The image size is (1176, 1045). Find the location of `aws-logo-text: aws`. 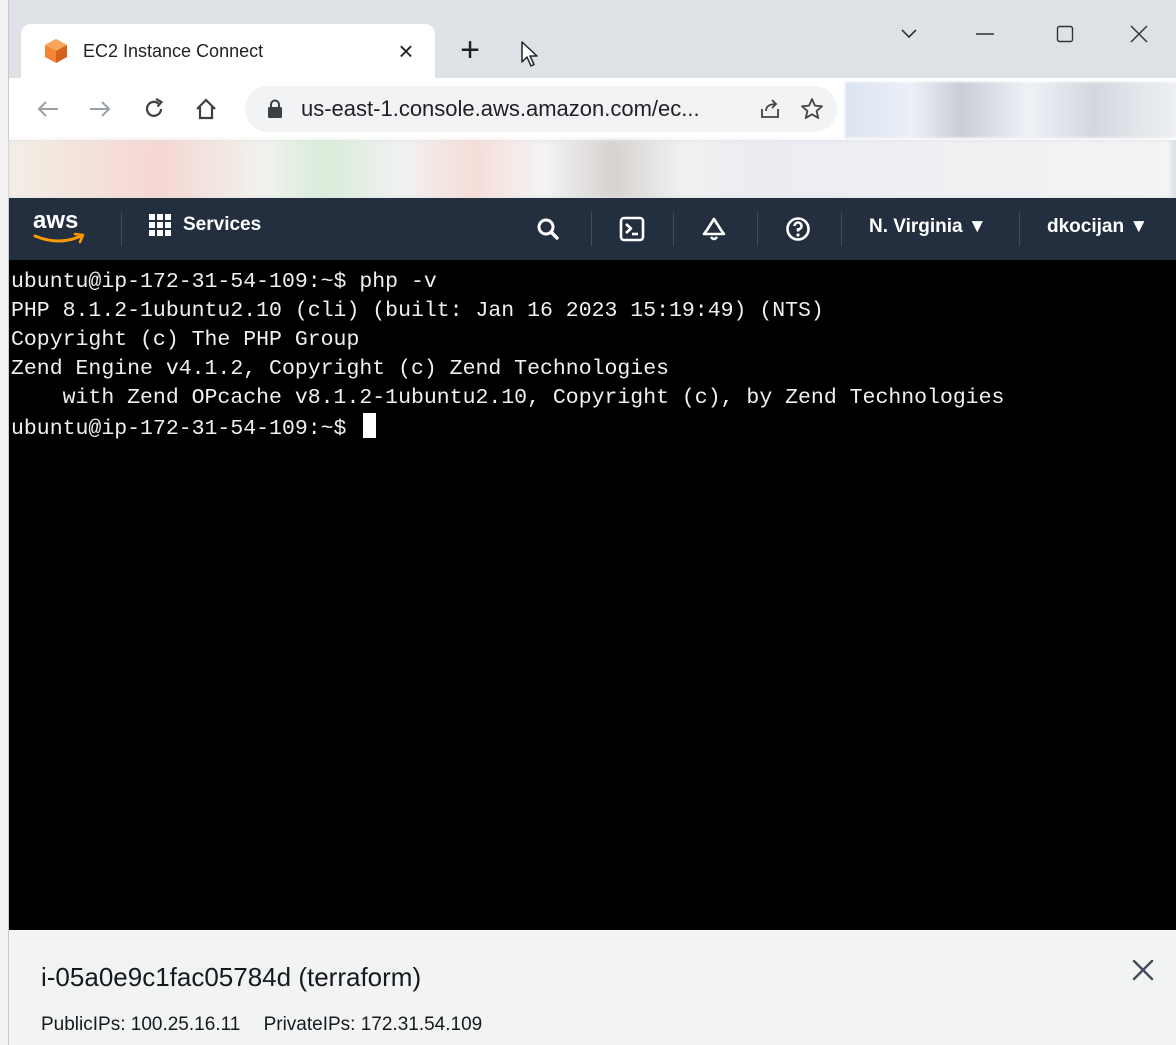

aws-logo-text: aws is located at coordinates (56, 220).